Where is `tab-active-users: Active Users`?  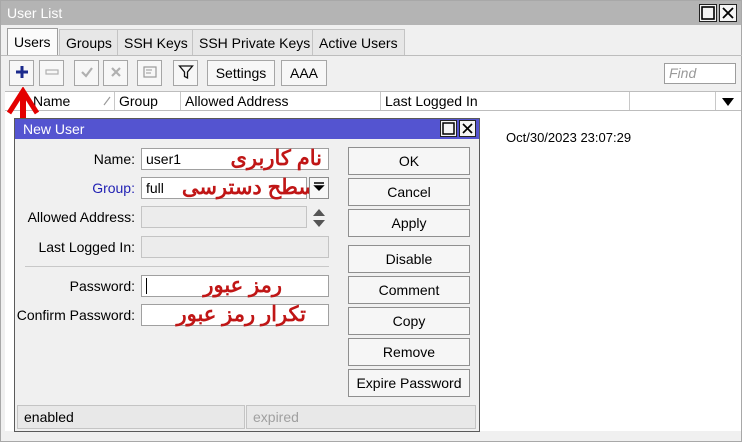 tab-active-users: Active Users is located at coordinates (358, 42).